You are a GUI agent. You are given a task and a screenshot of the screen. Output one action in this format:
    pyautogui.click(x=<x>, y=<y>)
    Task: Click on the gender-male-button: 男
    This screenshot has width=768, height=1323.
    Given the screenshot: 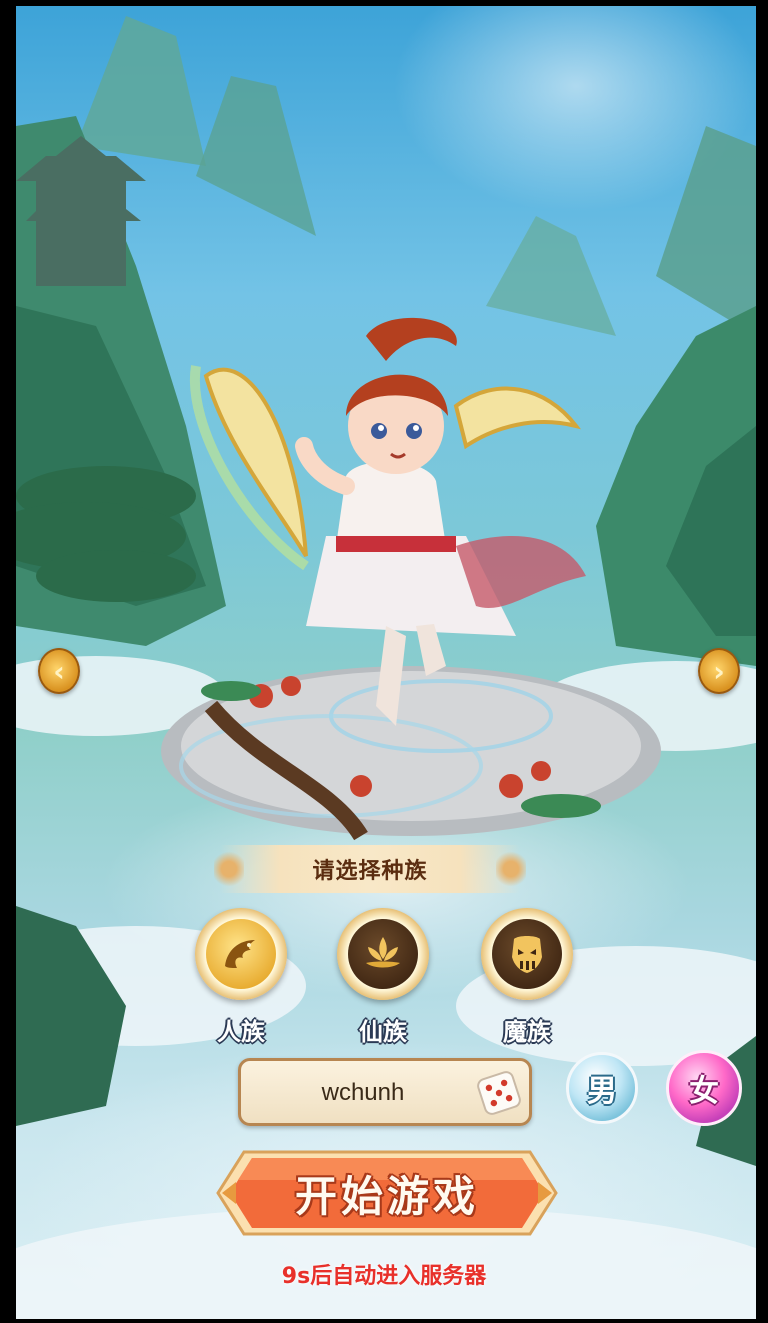 What is the action you would take?
    pyautogui.click(x=602, y=1088)
    